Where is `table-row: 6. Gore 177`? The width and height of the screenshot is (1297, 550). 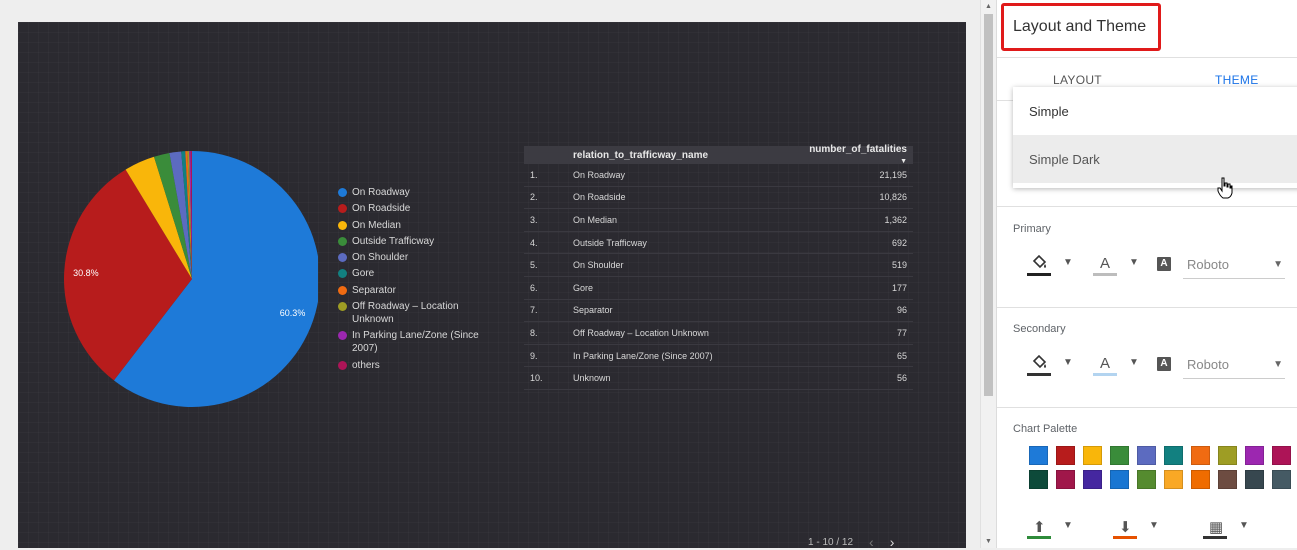
table-row: 6. Gore 177 is located at coordinates (718, 288).